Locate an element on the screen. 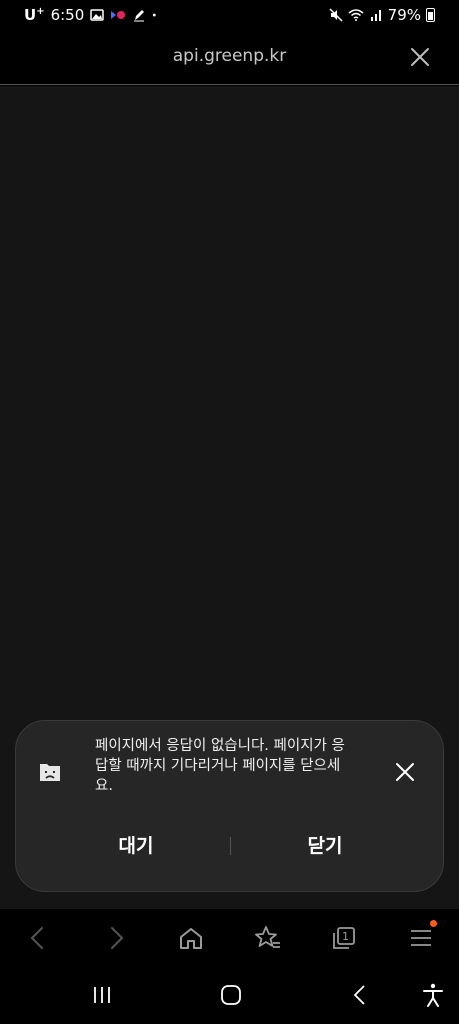 The width and height of the screenshot is (459, 1024). system-navigation-bar is located at coordinates (229, 994).